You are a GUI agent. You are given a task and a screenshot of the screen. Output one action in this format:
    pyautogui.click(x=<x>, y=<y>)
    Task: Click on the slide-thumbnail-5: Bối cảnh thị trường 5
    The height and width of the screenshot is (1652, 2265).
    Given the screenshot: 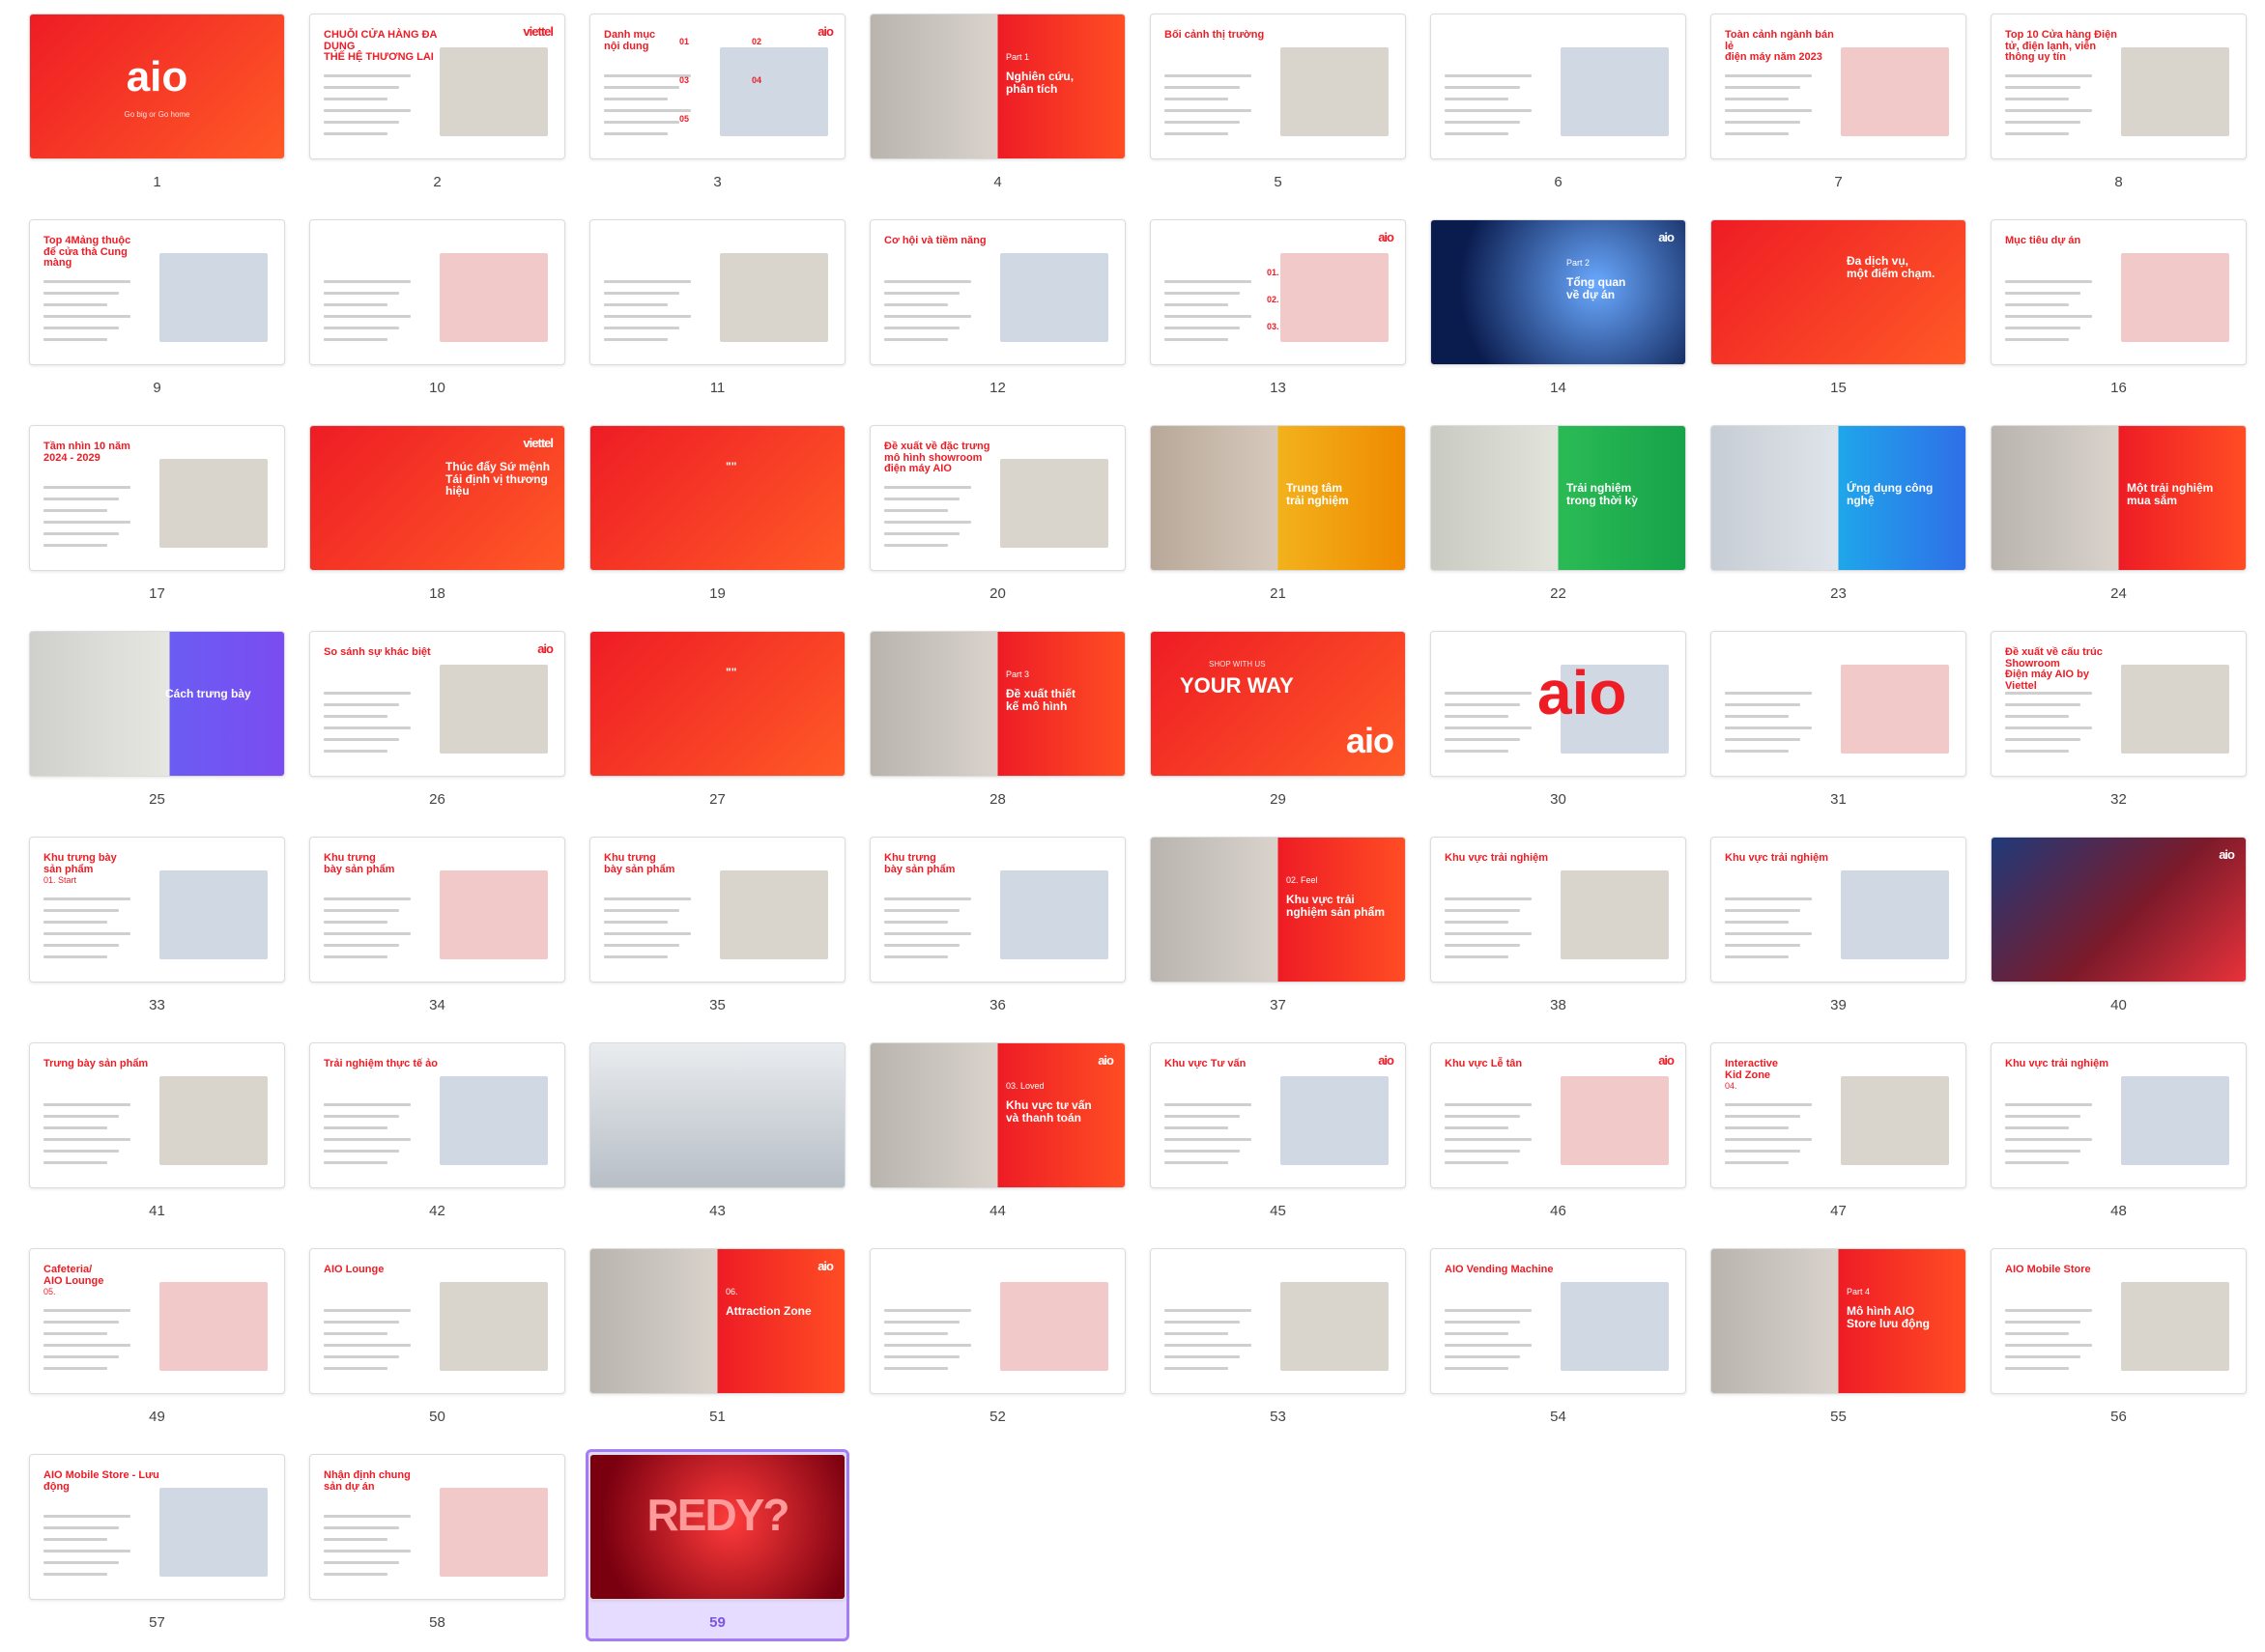 What is the action you would take?
    pyautogui.click(x=1278, y=113)
    